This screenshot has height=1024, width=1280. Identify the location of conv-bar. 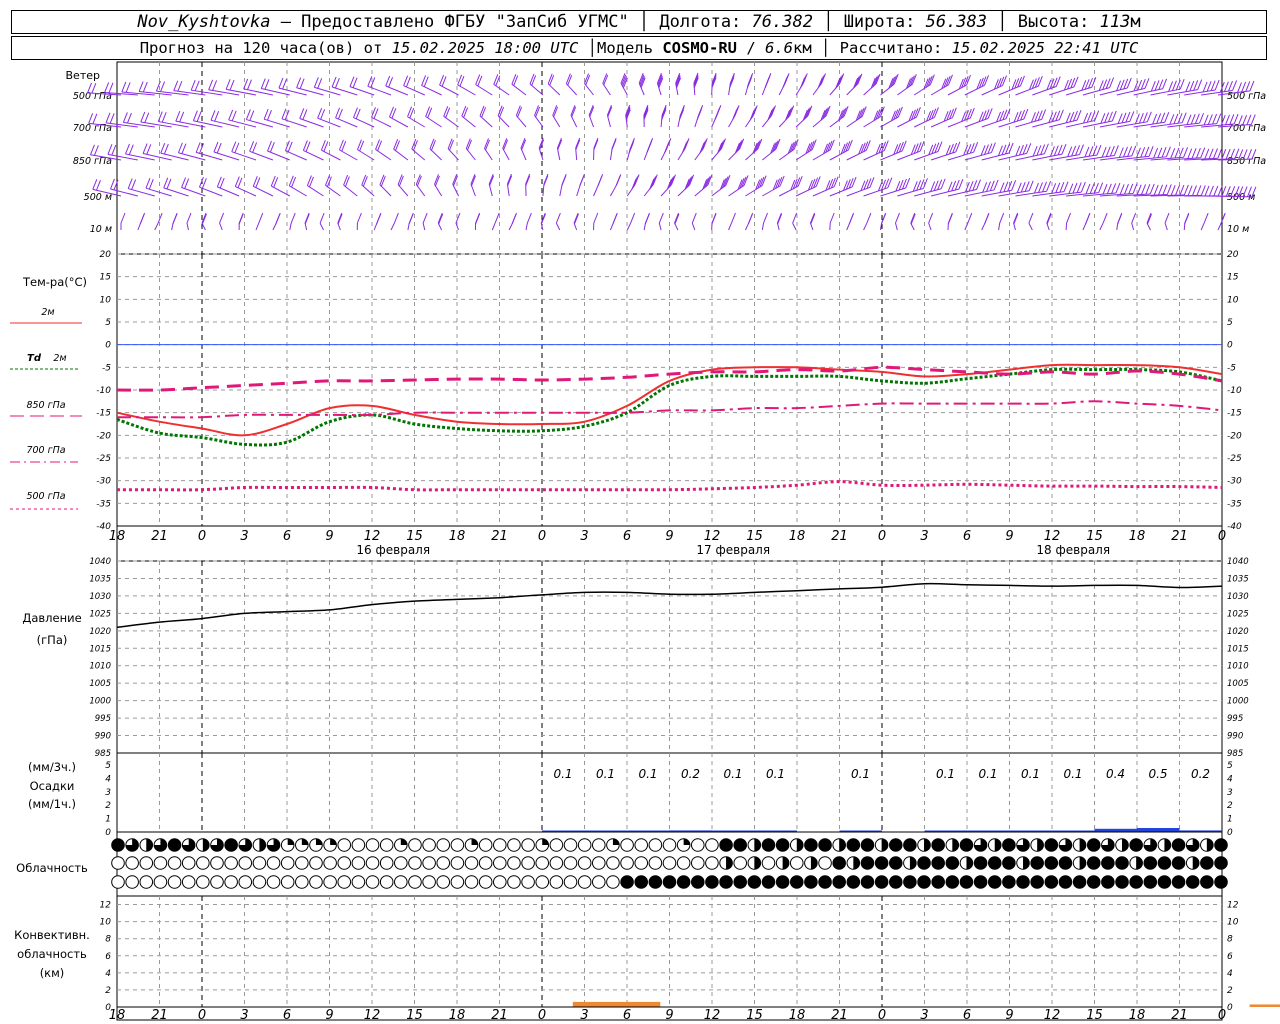
(616, 1004).